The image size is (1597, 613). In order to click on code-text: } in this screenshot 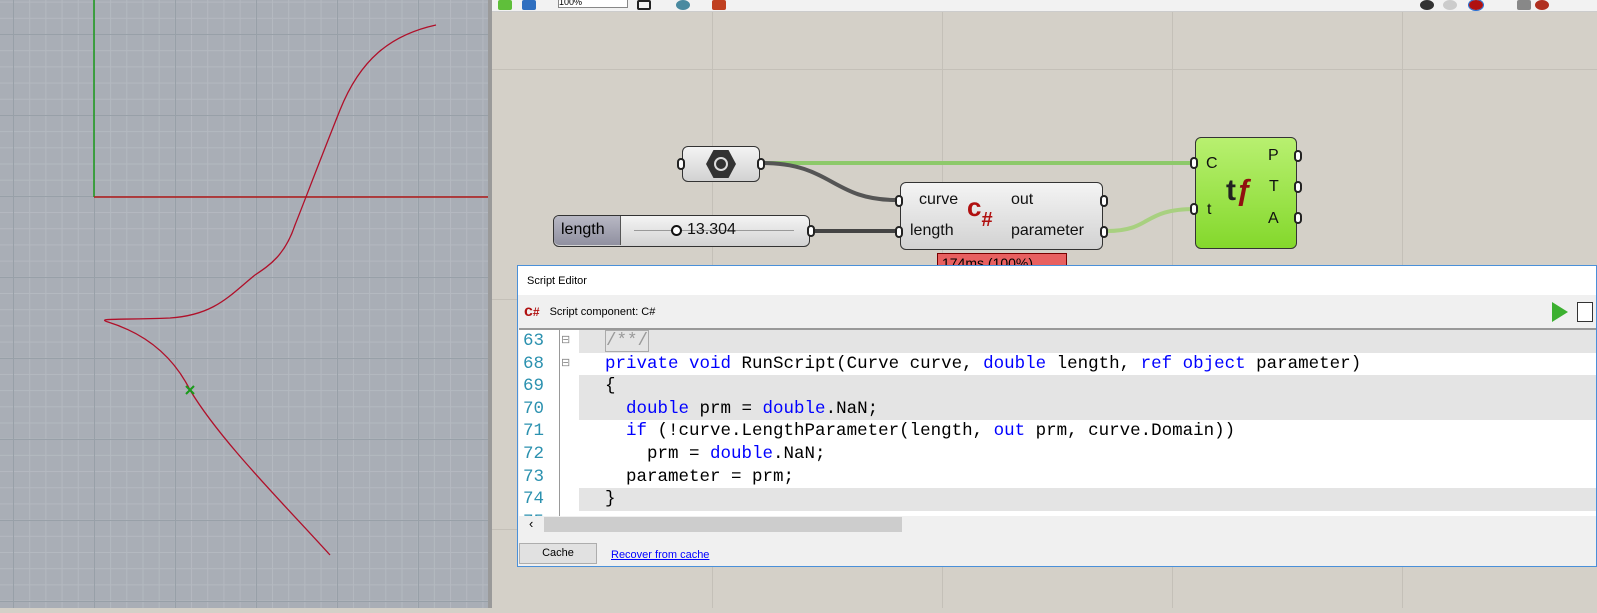, I will do `click(1087, 499)`.